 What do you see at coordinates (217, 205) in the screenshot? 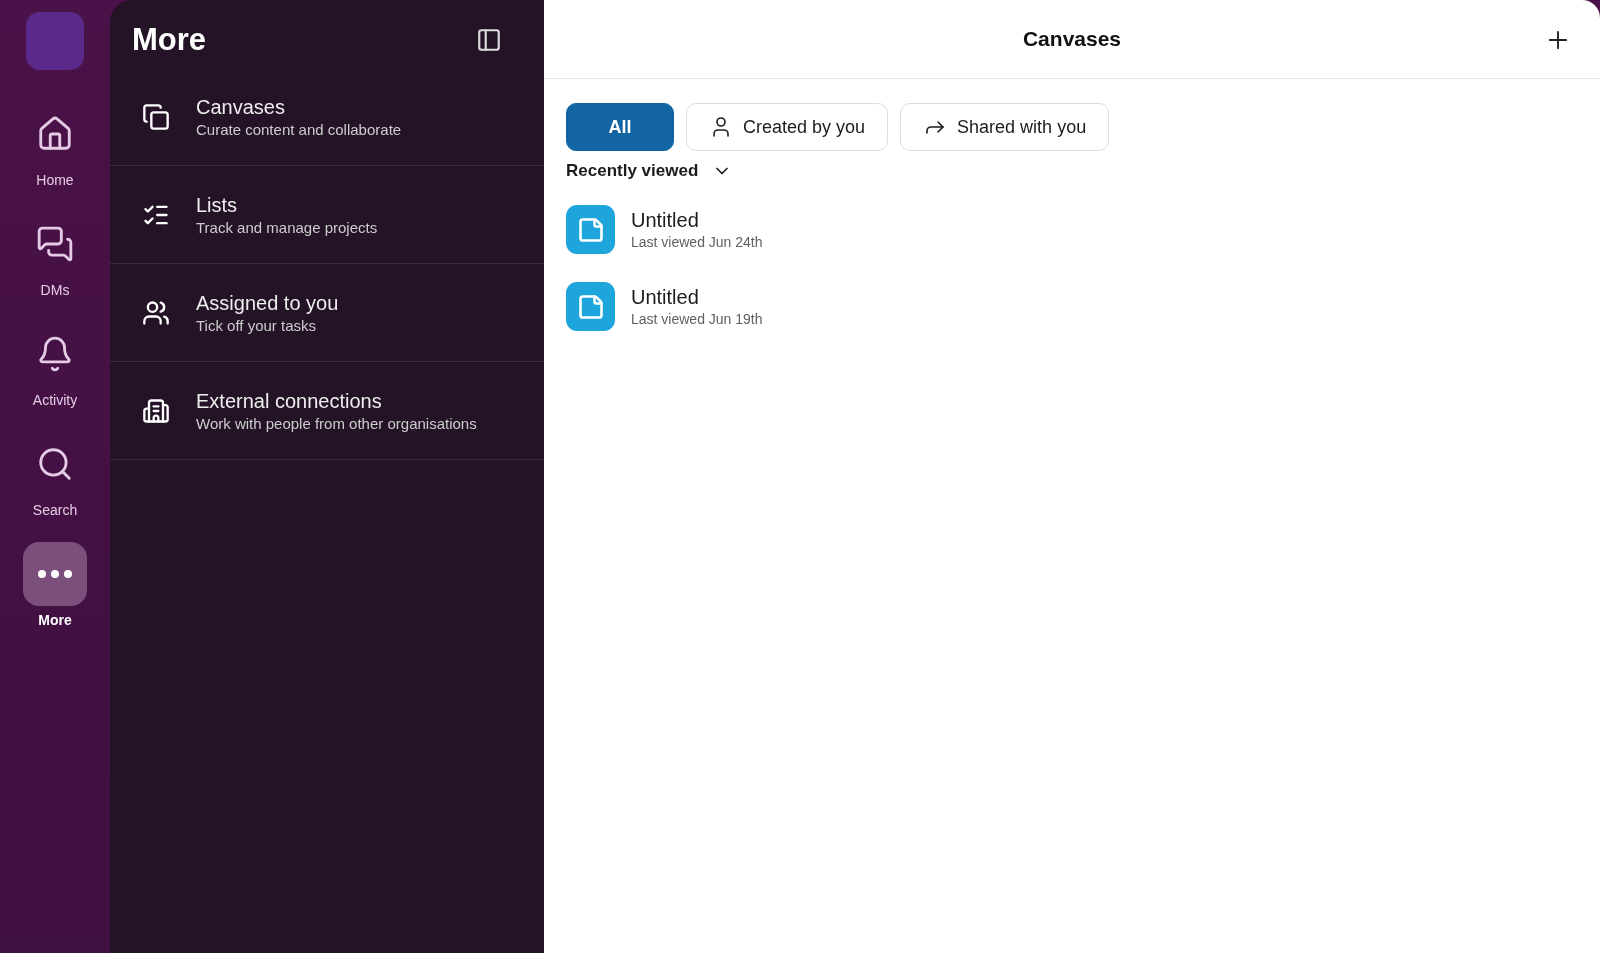
I see `menu-item-title: Lists` at bounding box center [217, 205].